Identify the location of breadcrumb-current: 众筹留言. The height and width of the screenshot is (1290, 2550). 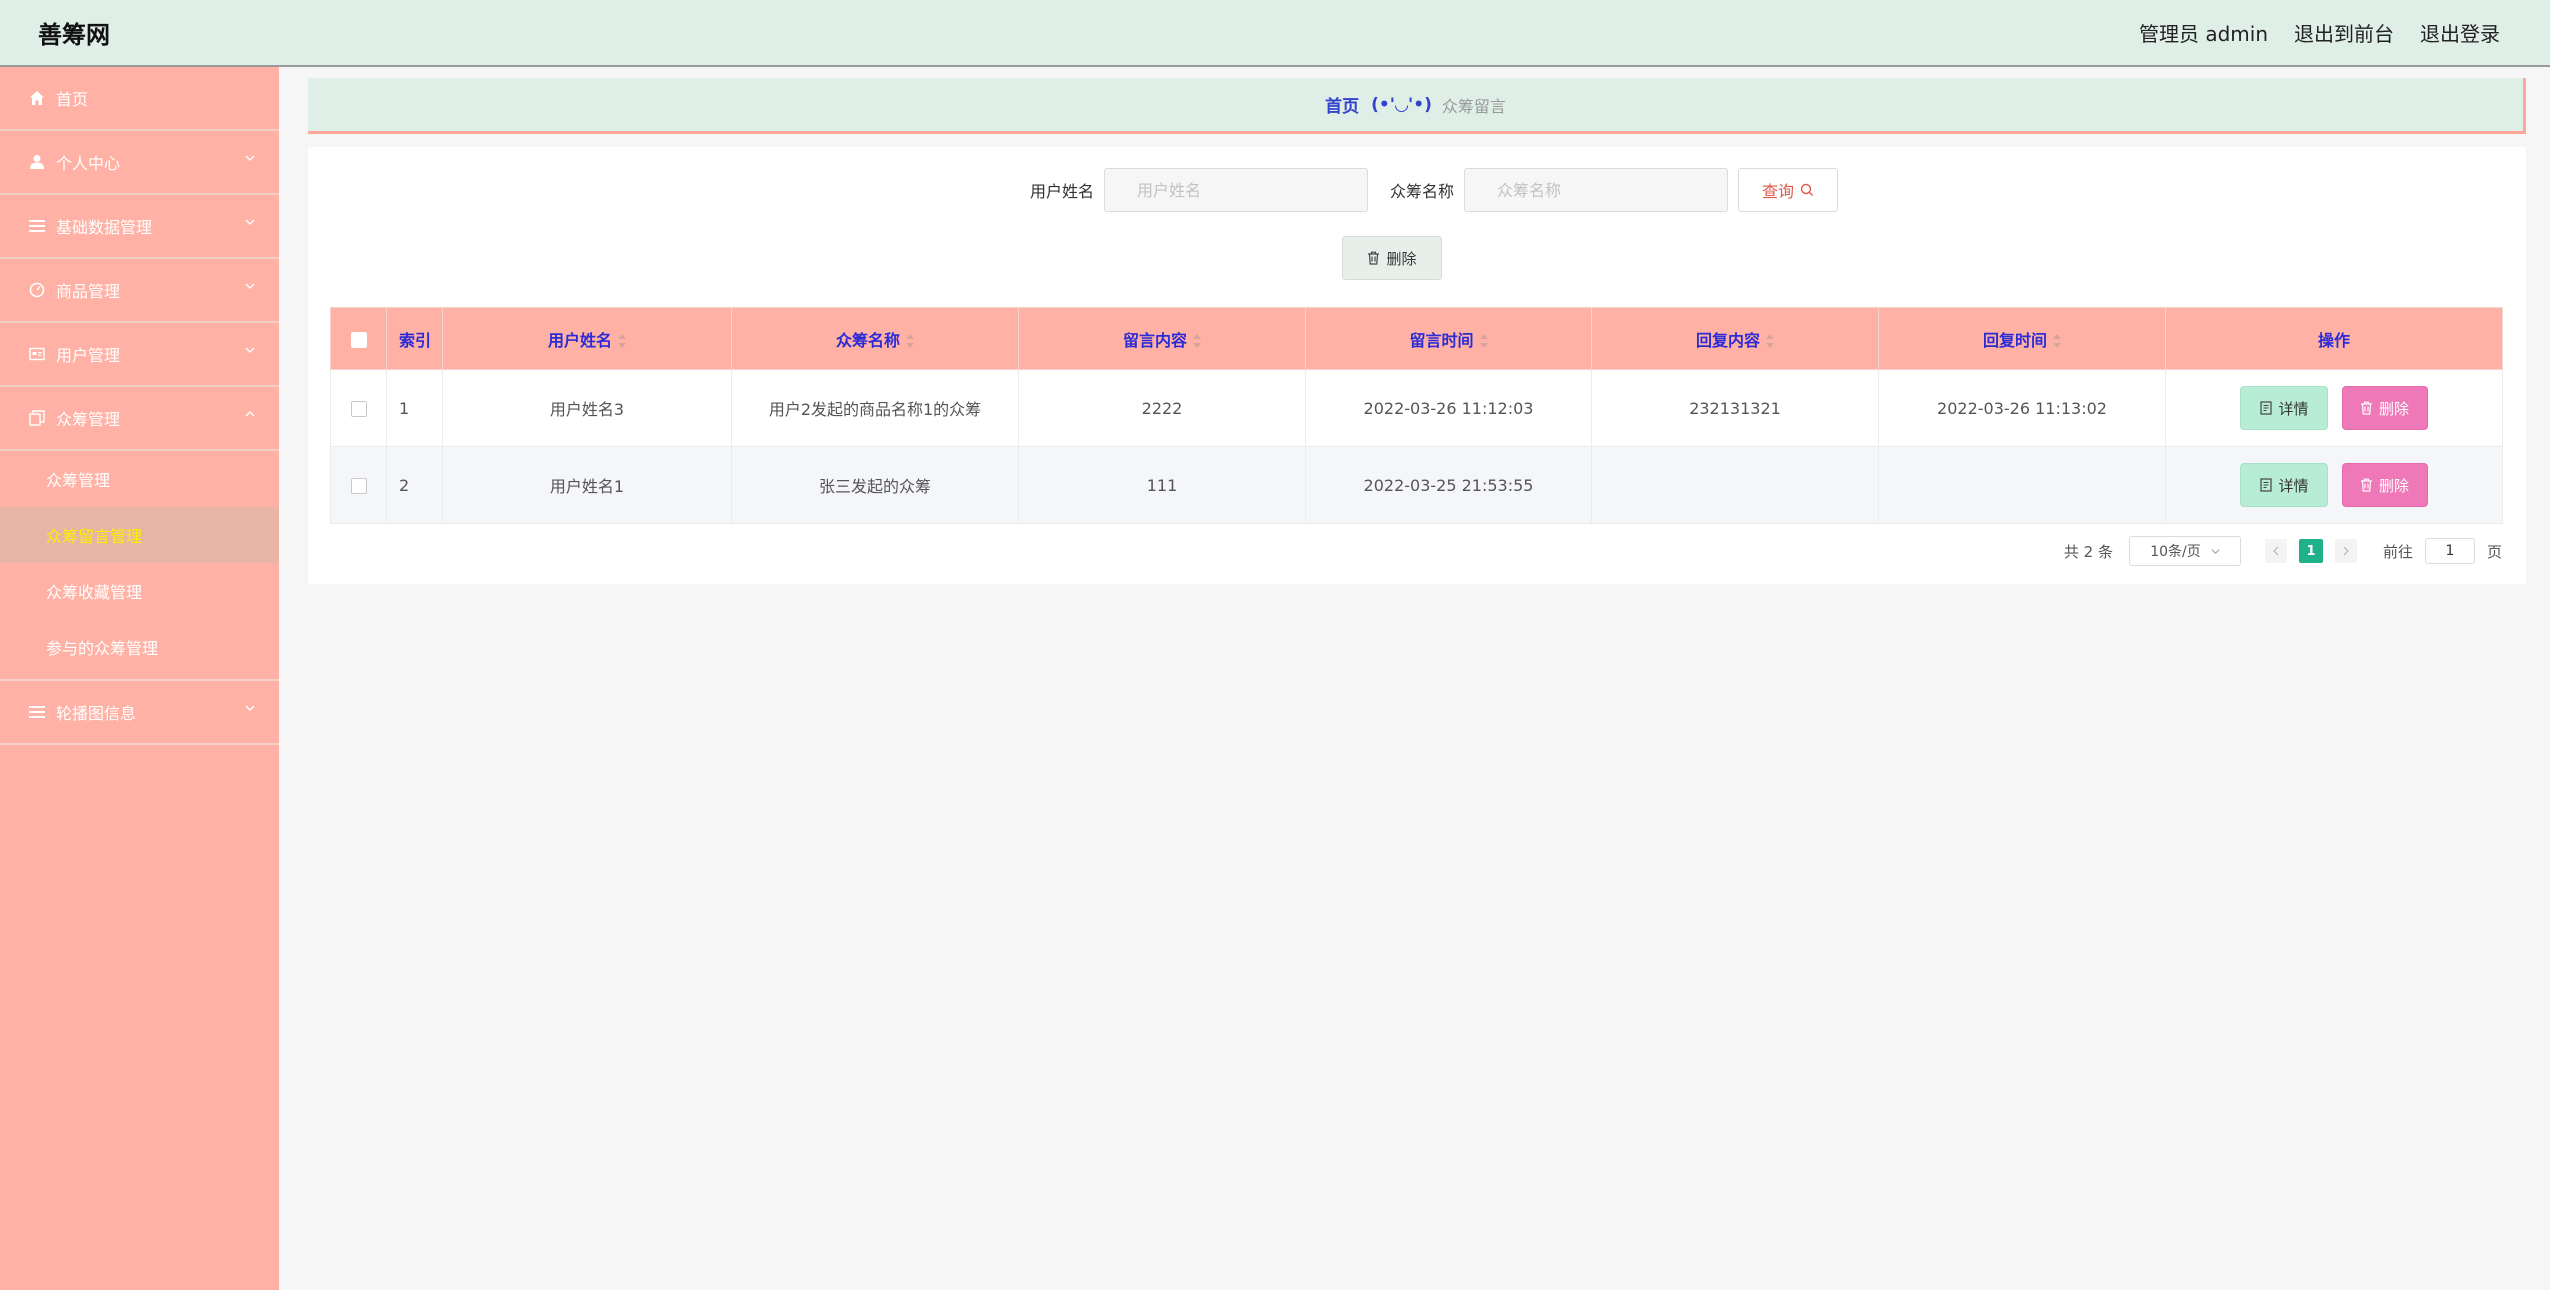
(1473, 106).